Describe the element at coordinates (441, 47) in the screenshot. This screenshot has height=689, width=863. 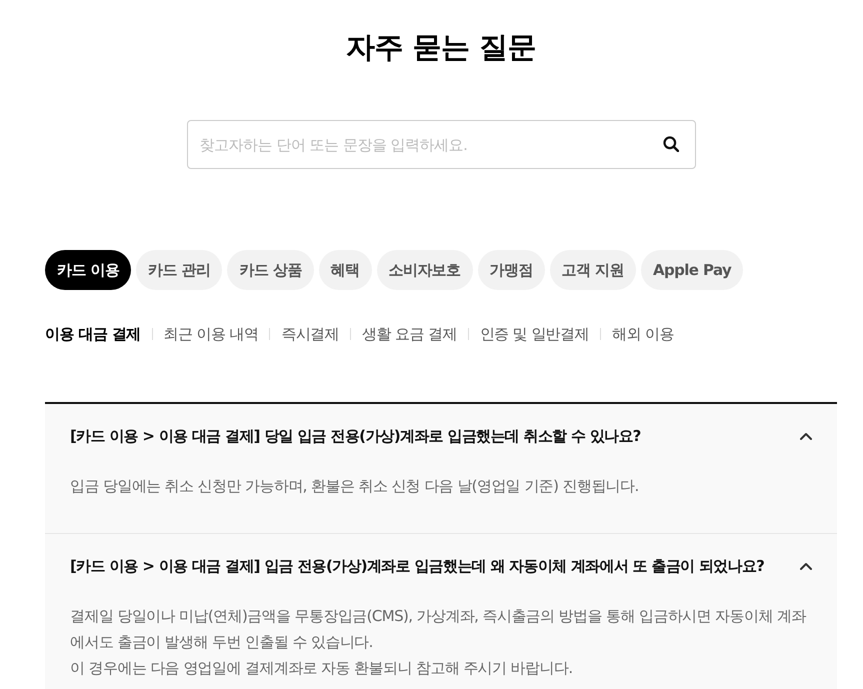
I see `page-title: 자주 묻는 질문` at that location.